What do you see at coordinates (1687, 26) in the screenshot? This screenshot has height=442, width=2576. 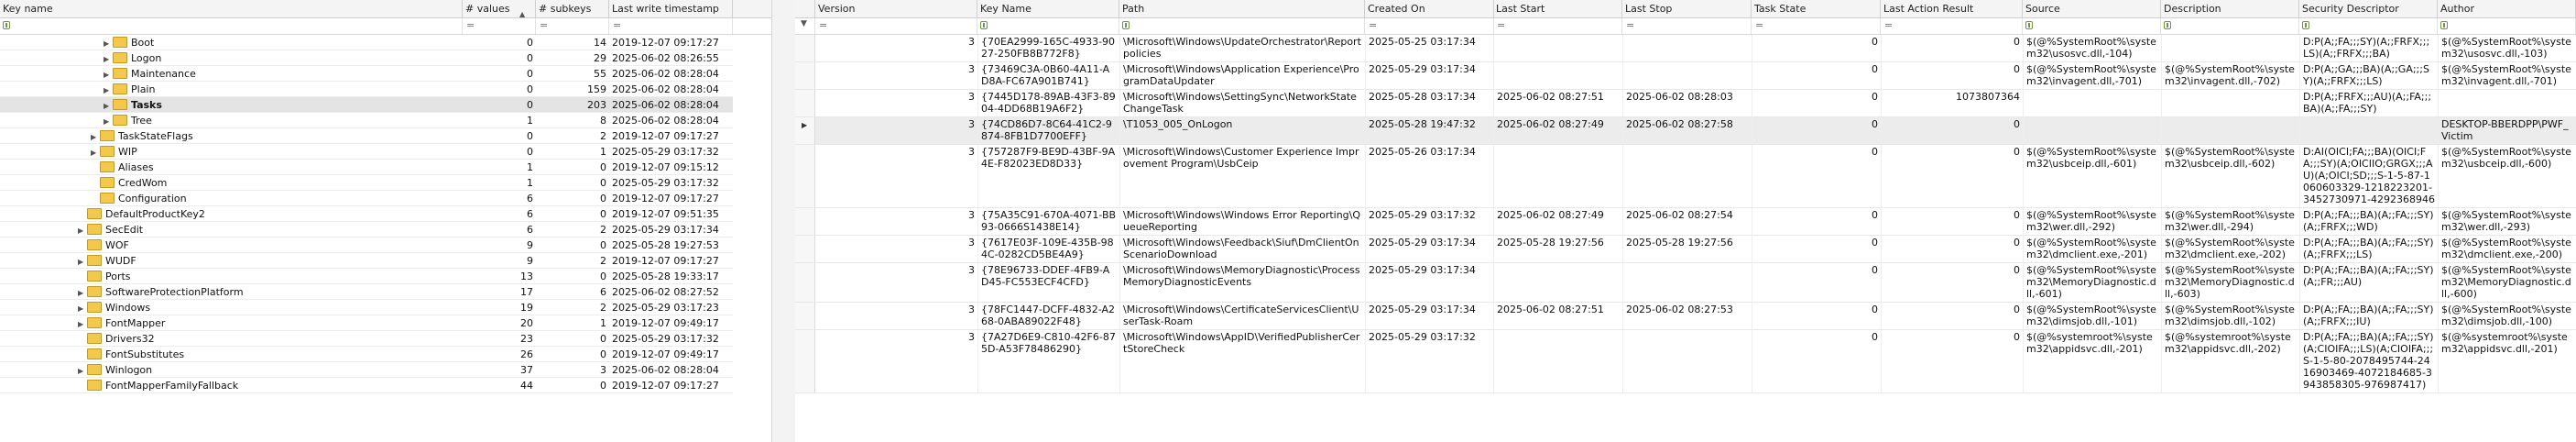 I see `filter-cell-last-stop: =` at bounding box center [1687, 26].